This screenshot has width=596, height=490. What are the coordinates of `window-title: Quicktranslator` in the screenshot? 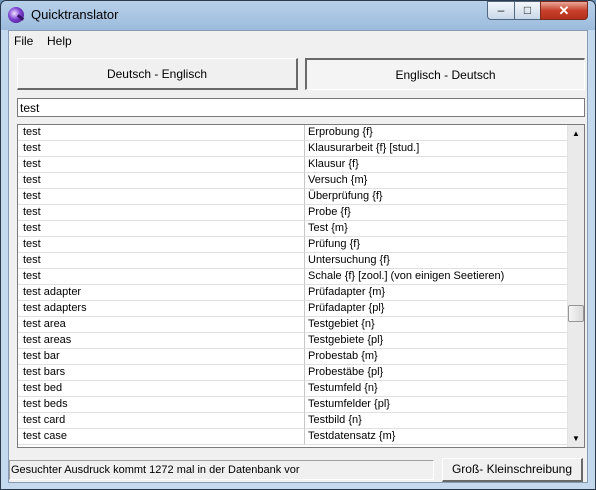 It's located at (75, 14).